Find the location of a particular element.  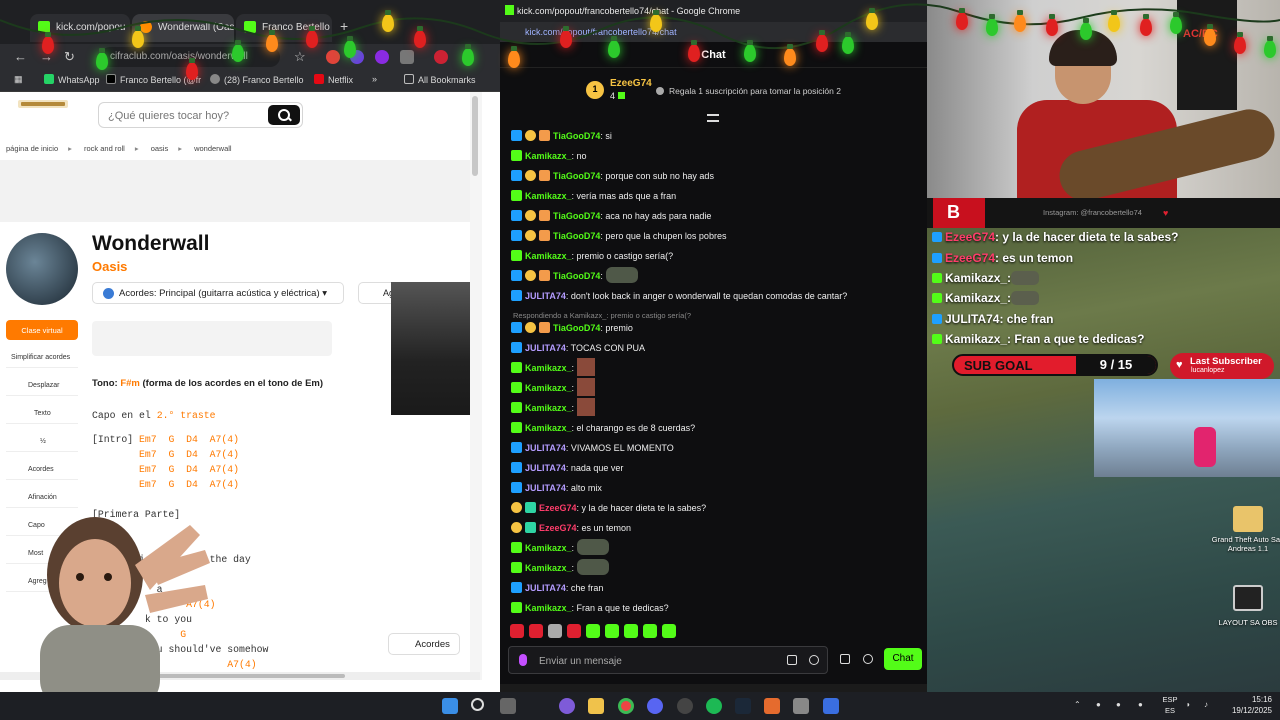

bookmark-star-icon: ☆ is located at coordinates (300, 57).